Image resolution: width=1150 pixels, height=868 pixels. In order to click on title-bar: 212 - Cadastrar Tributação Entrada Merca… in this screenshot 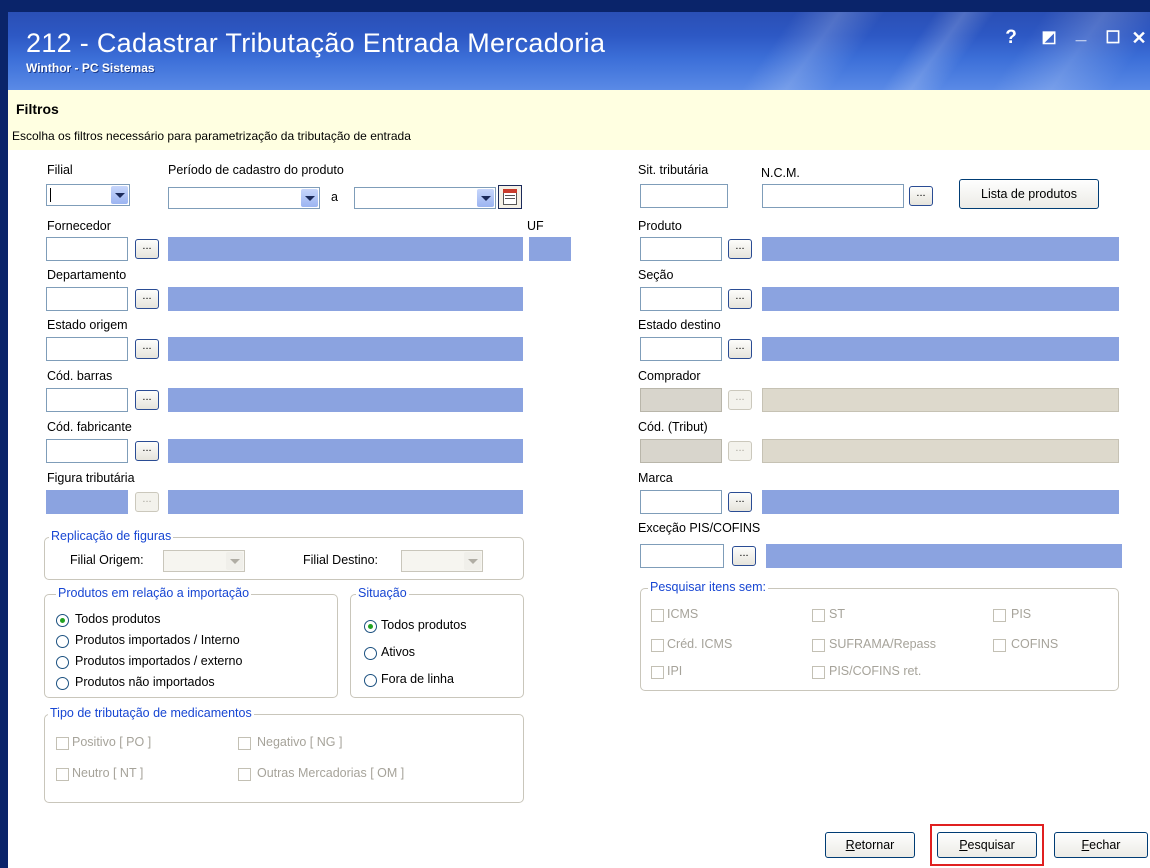, I will do `click(579, 51)`.